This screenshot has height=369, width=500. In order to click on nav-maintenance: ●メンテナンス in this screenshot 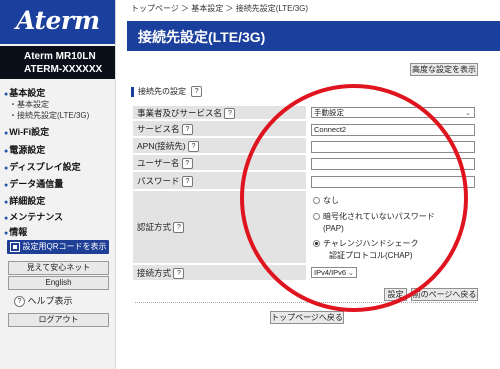, I will do `click(33, 216)`.